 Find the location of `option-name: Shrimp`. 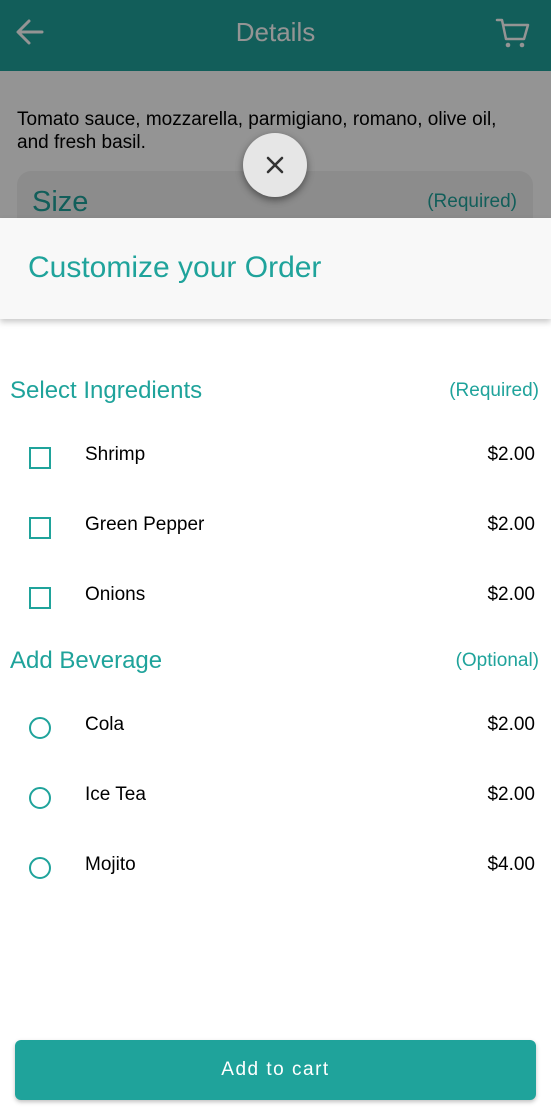

option-name: Shrimp is located at coordinates (115, 454).